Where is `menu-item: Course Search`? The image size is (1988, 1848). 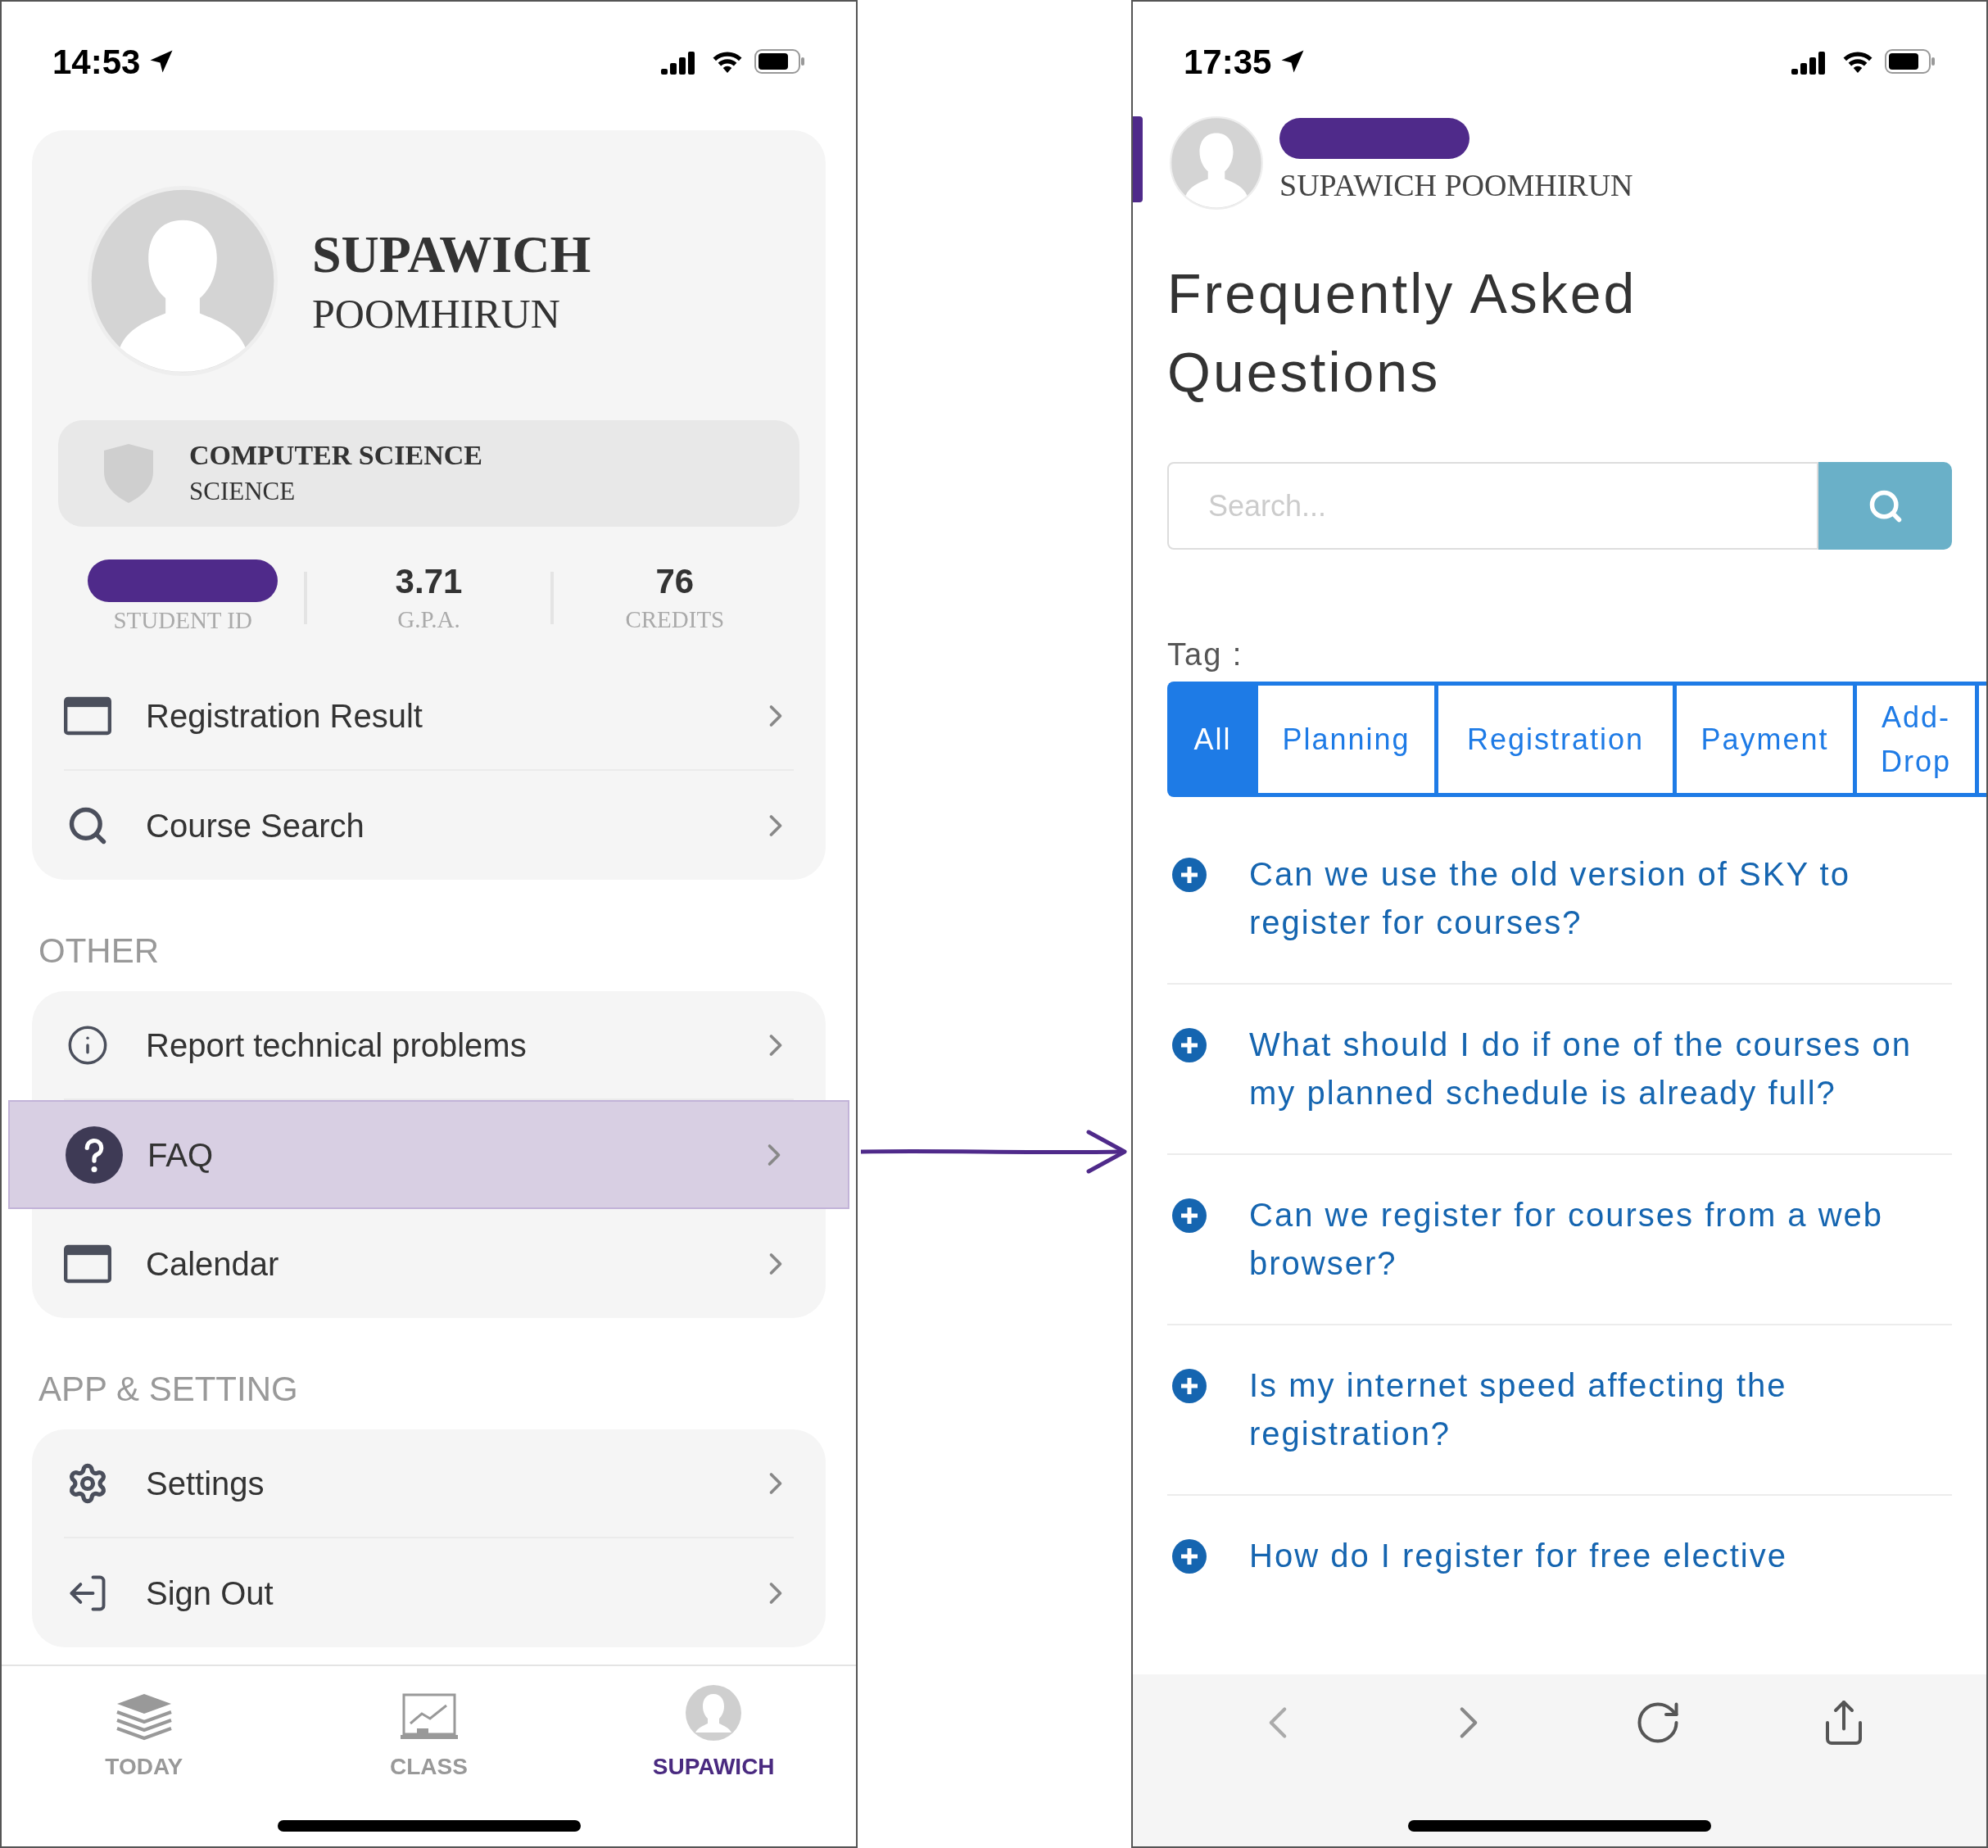 menu-item: Course Search is located at coordinates (429, 825).